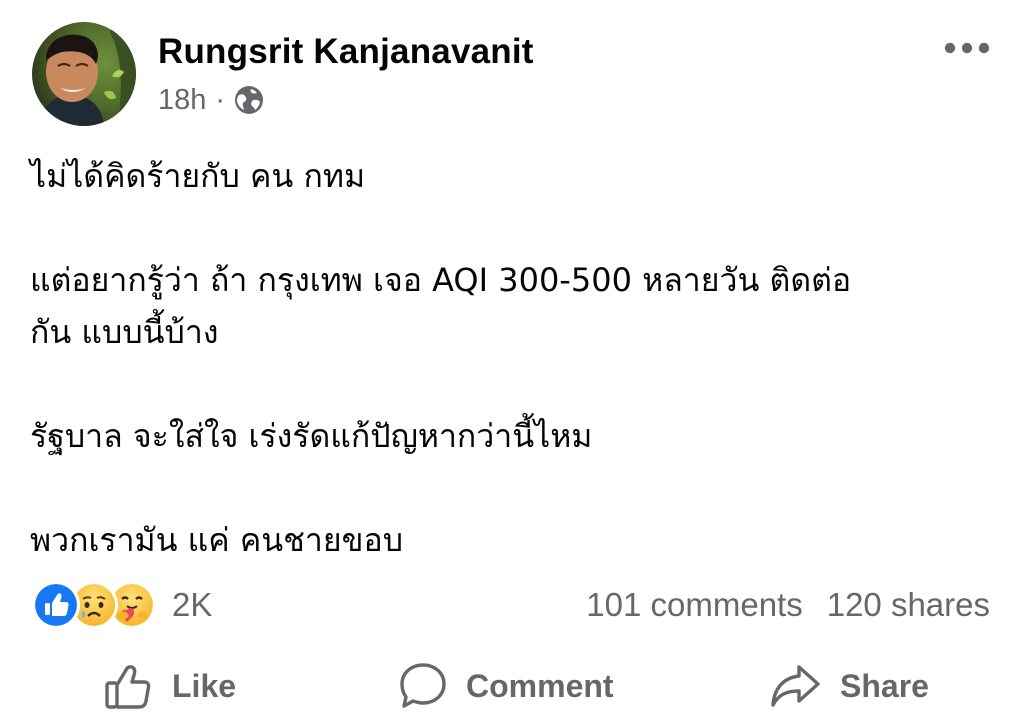 The width and height of the screenshot is (1024, 724). Describe the element at coordinates (423, 685) in the screenshot. I see `comment-bubble-icon` at that location.